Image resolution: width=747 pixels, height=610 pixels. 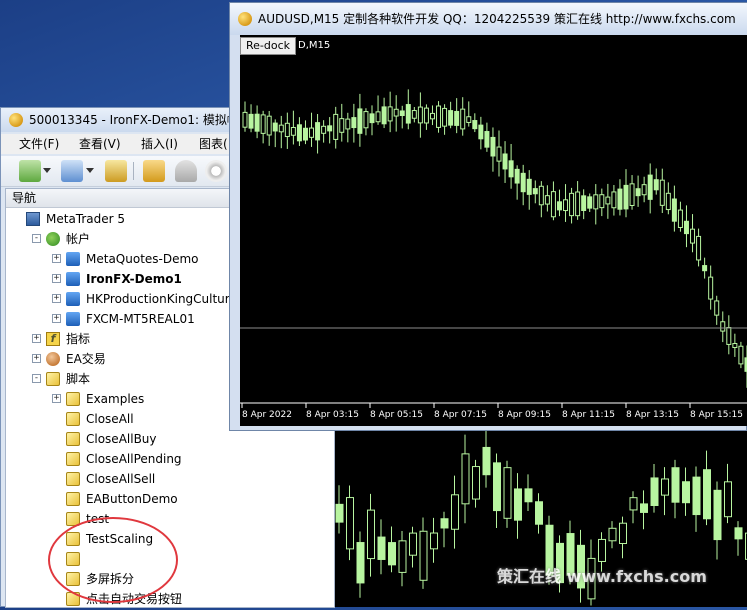 What do you see at coordinates (78, 379) in the screenshot?
I see `tree-item-label: 脚本` at bounding box center [78, 379].